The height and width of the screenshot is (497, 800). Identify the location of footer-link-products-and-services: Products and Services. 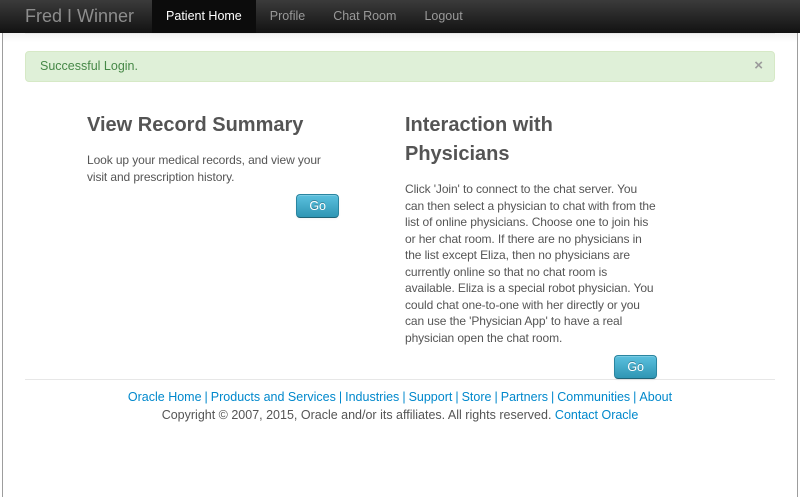
(273, 397).